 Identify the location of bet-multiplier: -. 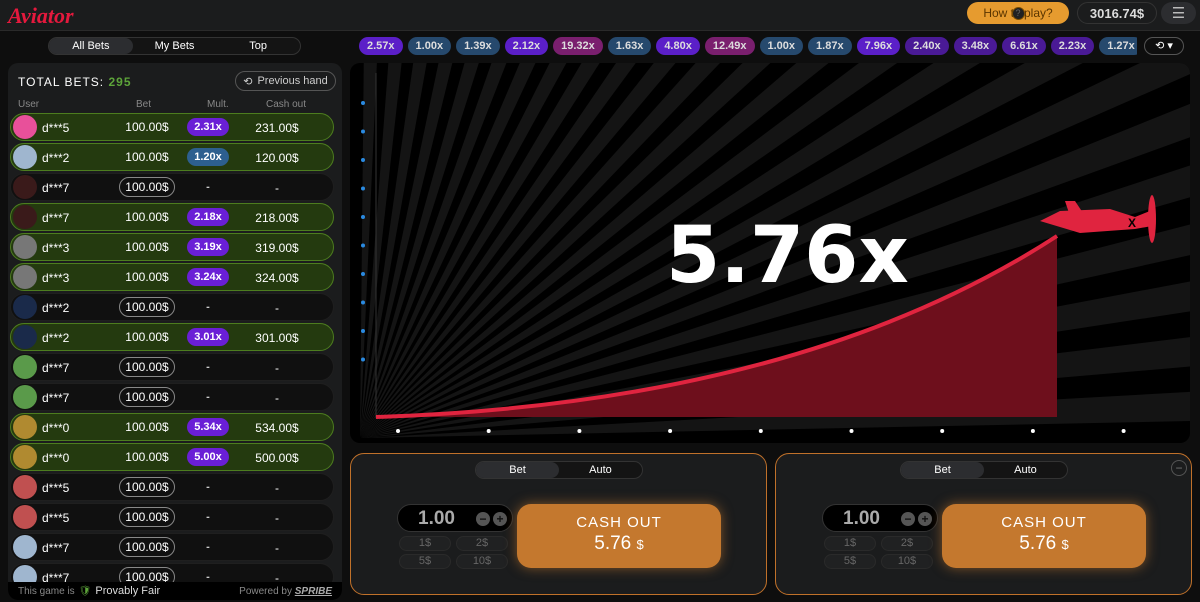
(208, 397).